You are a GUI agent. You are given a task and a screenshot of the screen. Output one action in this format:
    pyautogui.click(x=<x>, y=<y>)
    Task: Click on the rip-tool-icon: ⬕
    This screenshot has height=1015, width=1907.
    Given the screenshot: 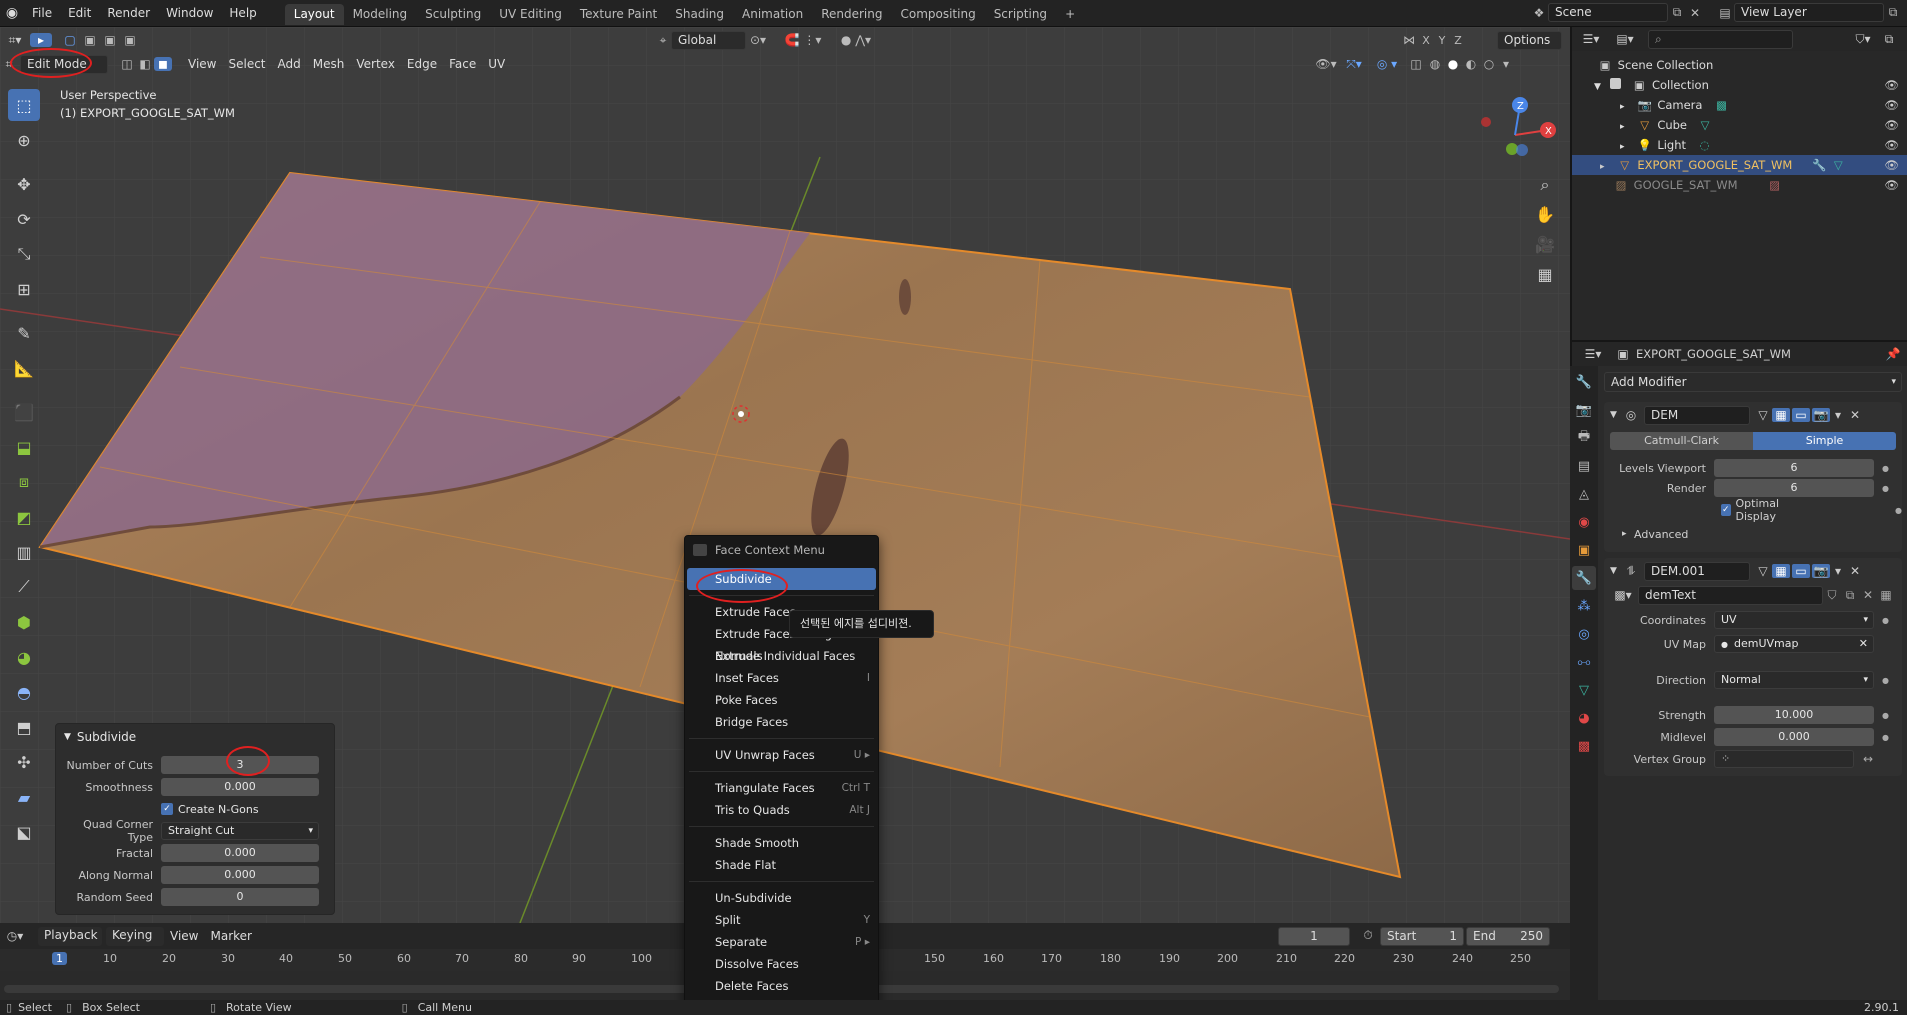 What is the action you would take?
    pyautogui.click(x=24, y=832)
    